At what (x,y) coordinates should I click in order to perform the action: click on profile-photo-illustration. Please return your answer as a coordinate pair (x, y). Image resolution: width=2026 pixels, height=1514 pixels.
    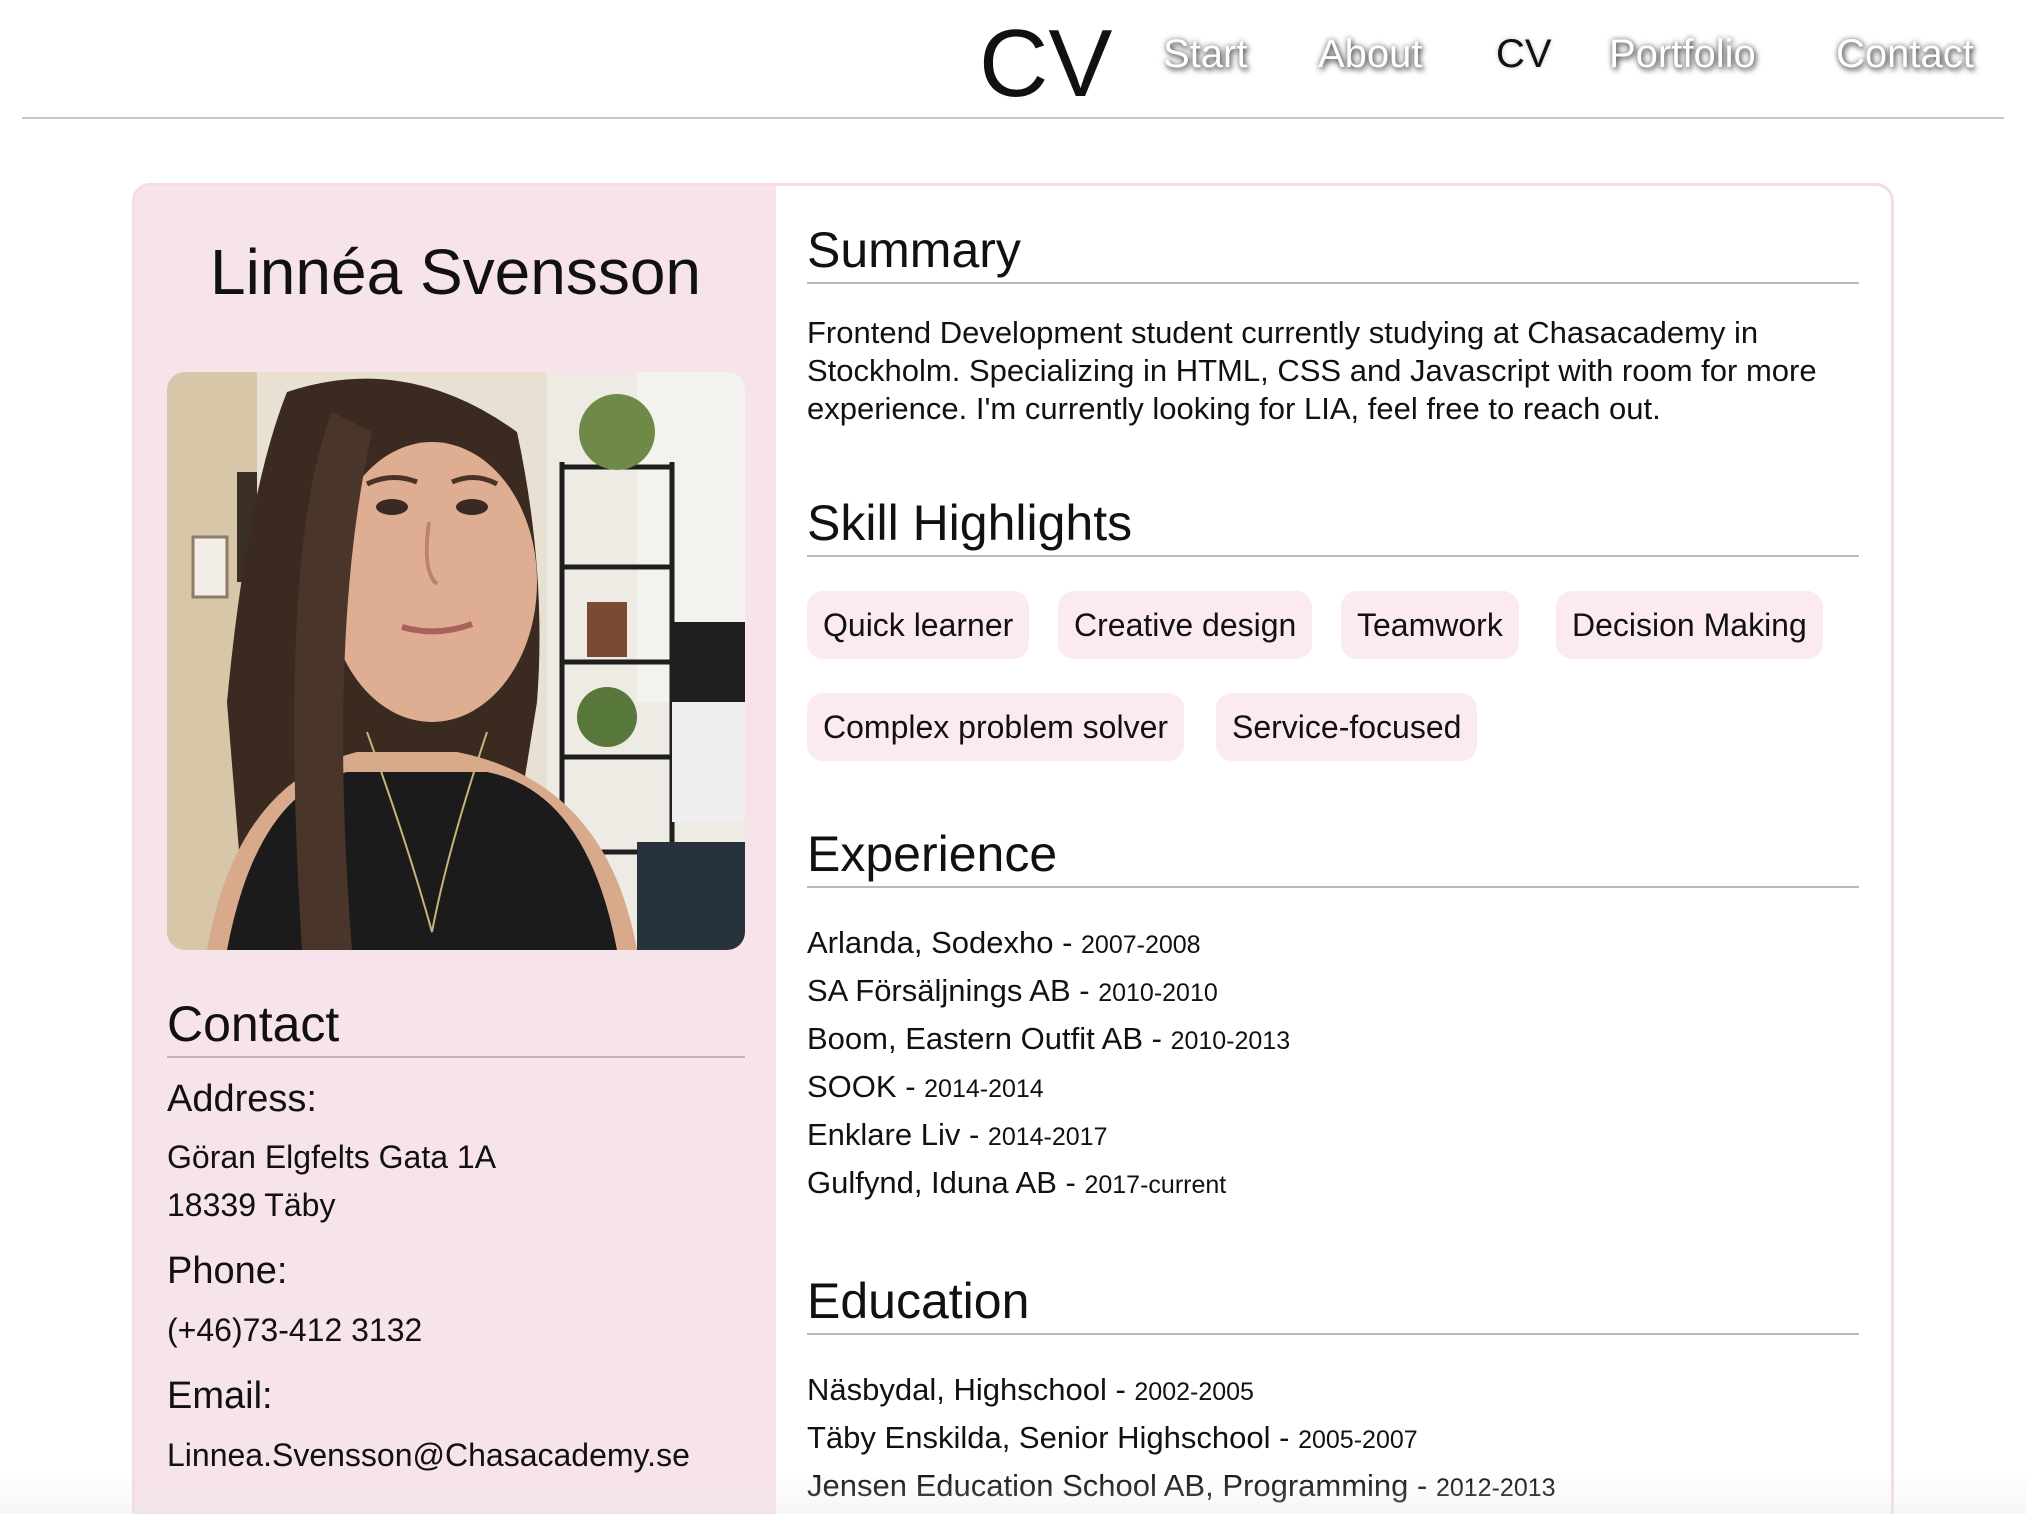
    Looking at the image, I should click on (456, 661).